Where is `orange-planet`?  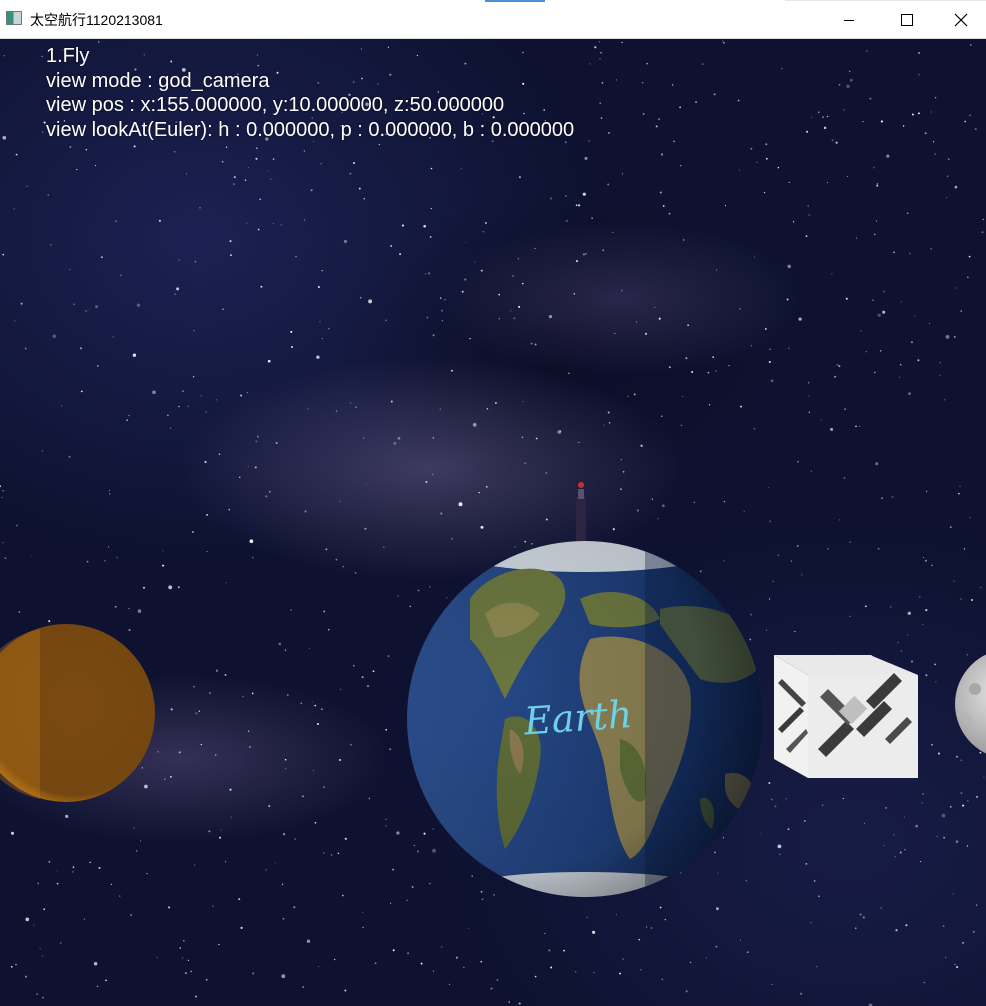 orange-planet is located at coordinates (77, 713).